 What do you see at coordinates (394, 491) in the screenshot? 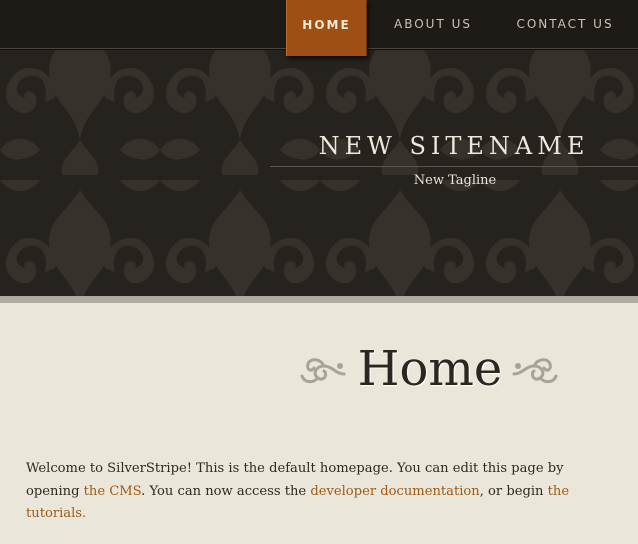
I see `developer-documentation-link: developer documentation` at bounding box center [394, 491].